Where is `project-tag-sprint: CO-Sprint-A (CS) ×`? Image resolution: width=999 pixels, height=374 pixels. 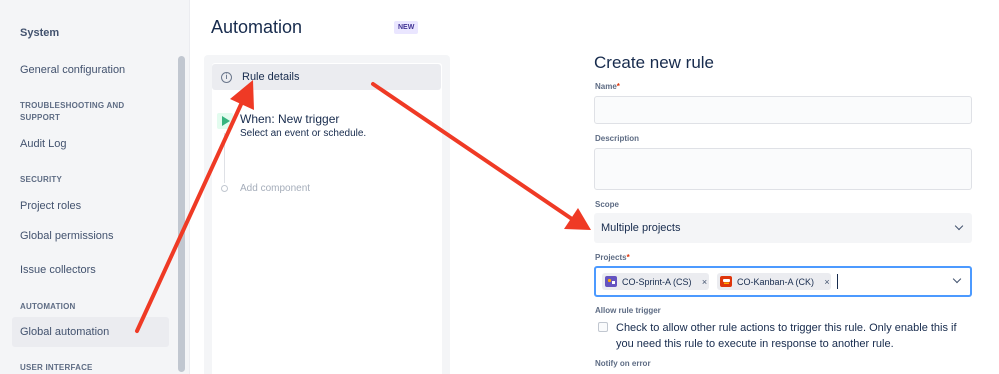 project-tag-sprint: CO-Sprint-A (CS) × is located at coordinates (655, 281).